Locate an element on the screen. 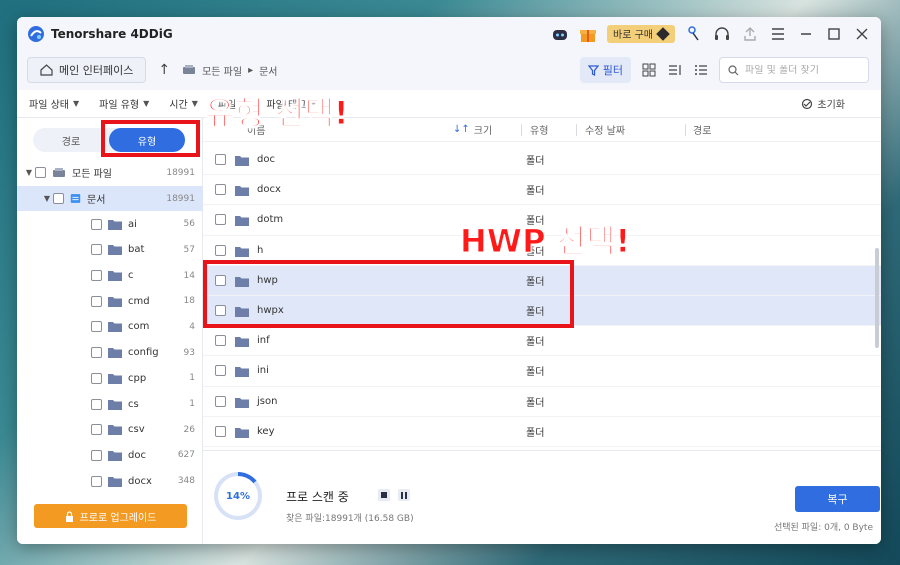  annotation-box-type-tab is located at coordinates (150, 138).